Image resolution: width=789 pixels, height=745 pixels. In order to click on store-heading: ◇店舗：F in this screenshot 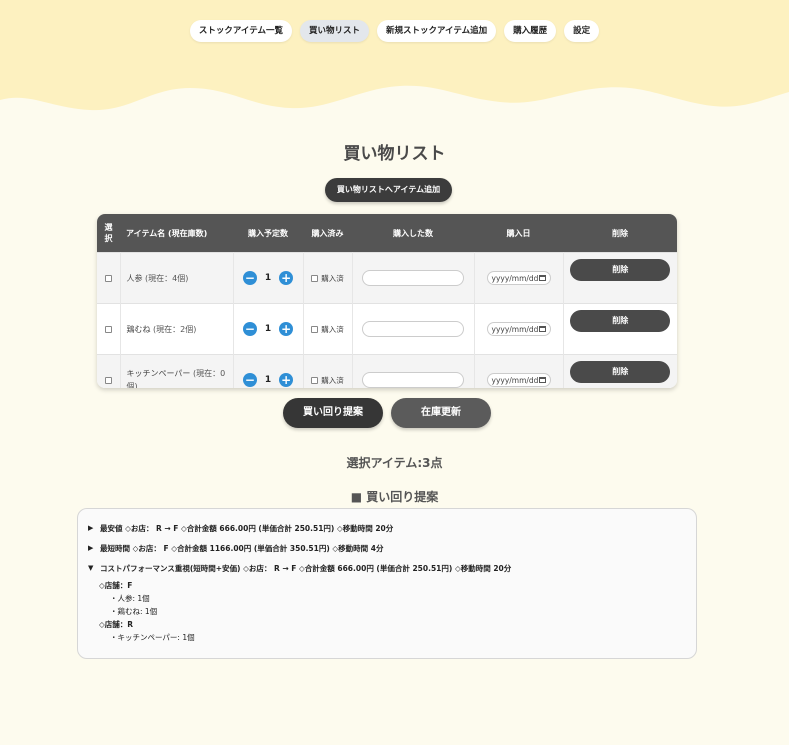, I will do `click(116, 585)`.